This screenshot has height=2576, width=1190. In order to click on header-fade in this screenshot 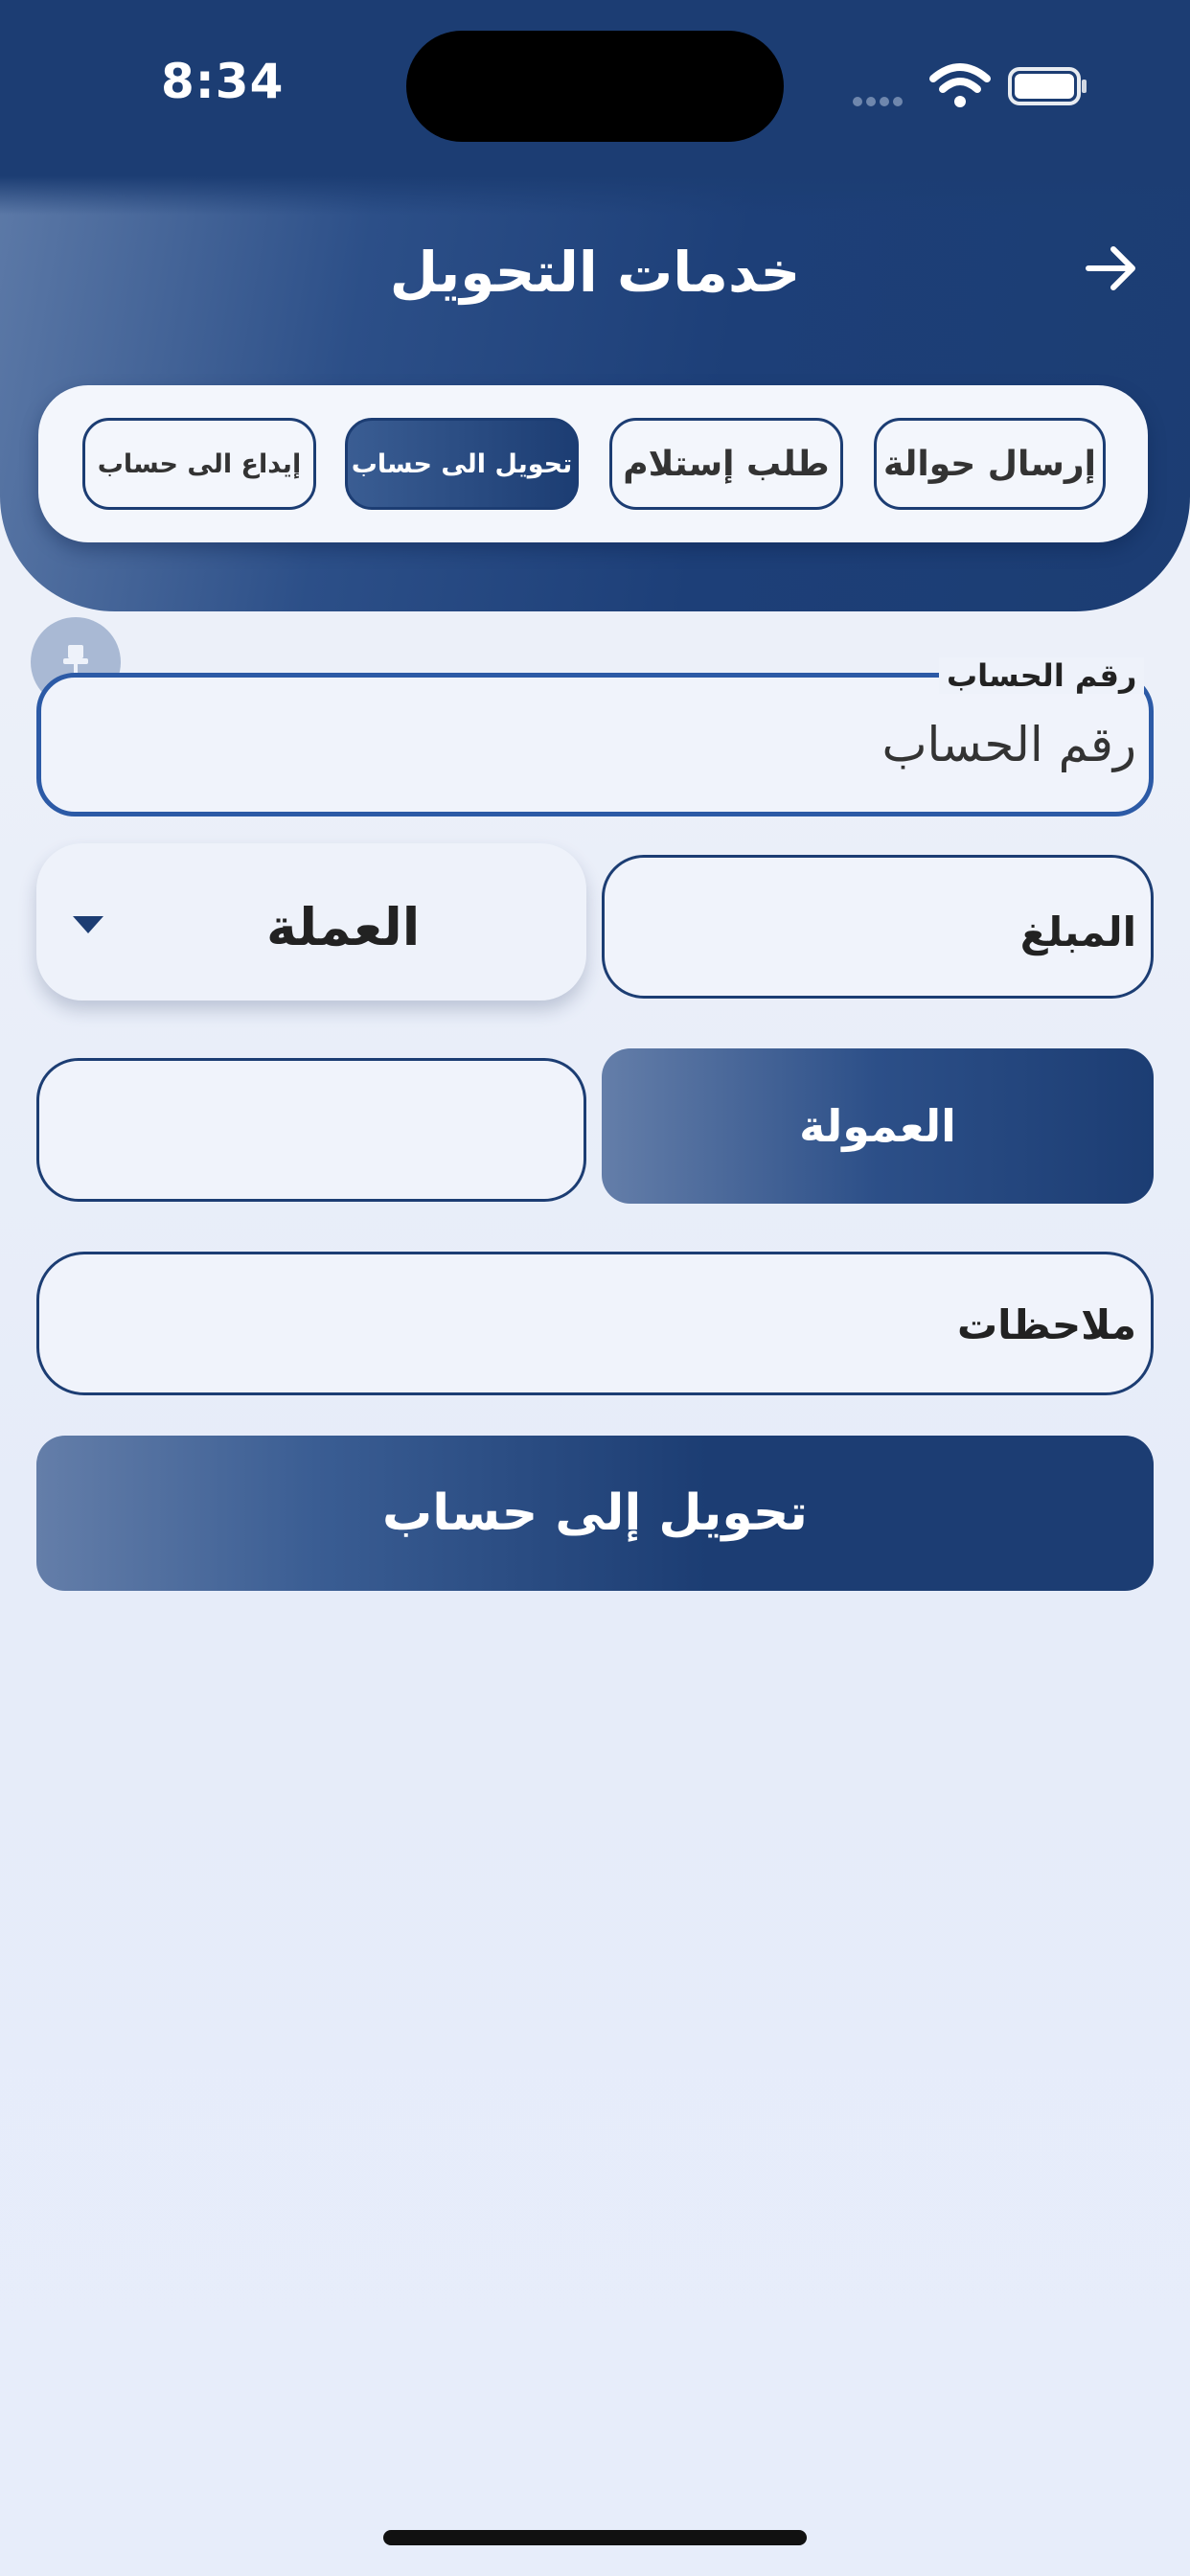, I will do `click(595, 195)`.